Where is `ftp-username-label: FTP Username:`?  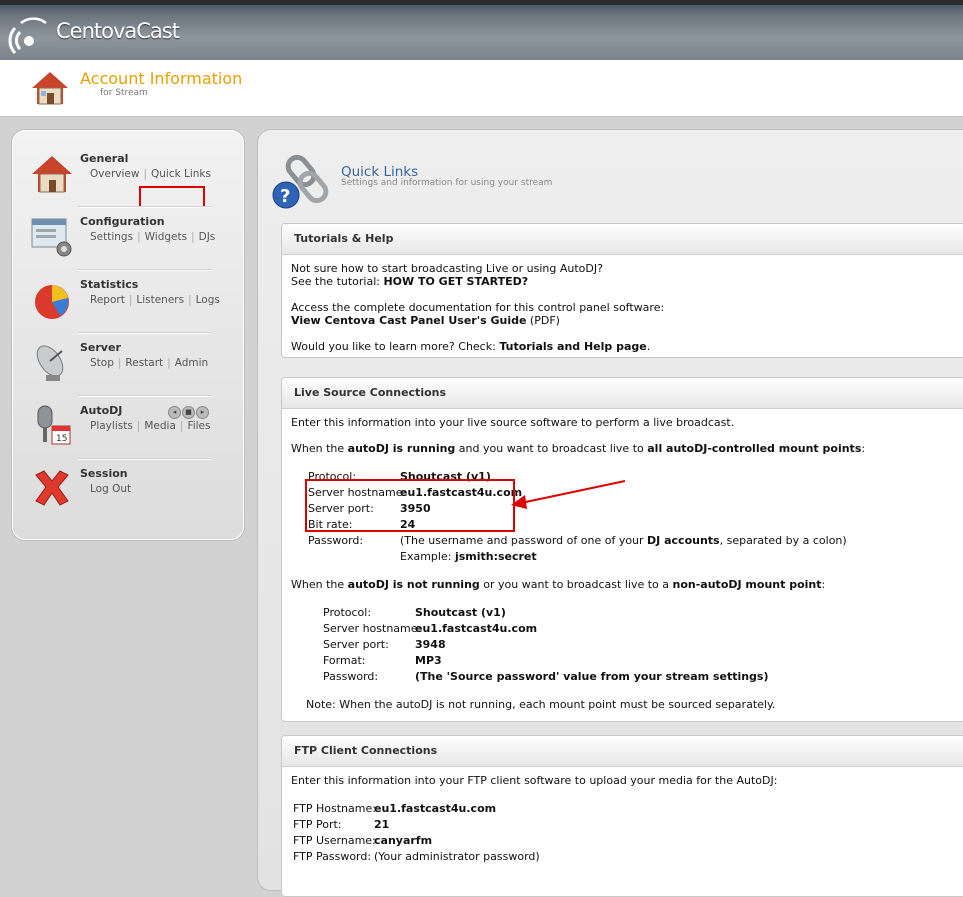 ftp-username-label: FTP Username: is located at coordinates (334, 840).